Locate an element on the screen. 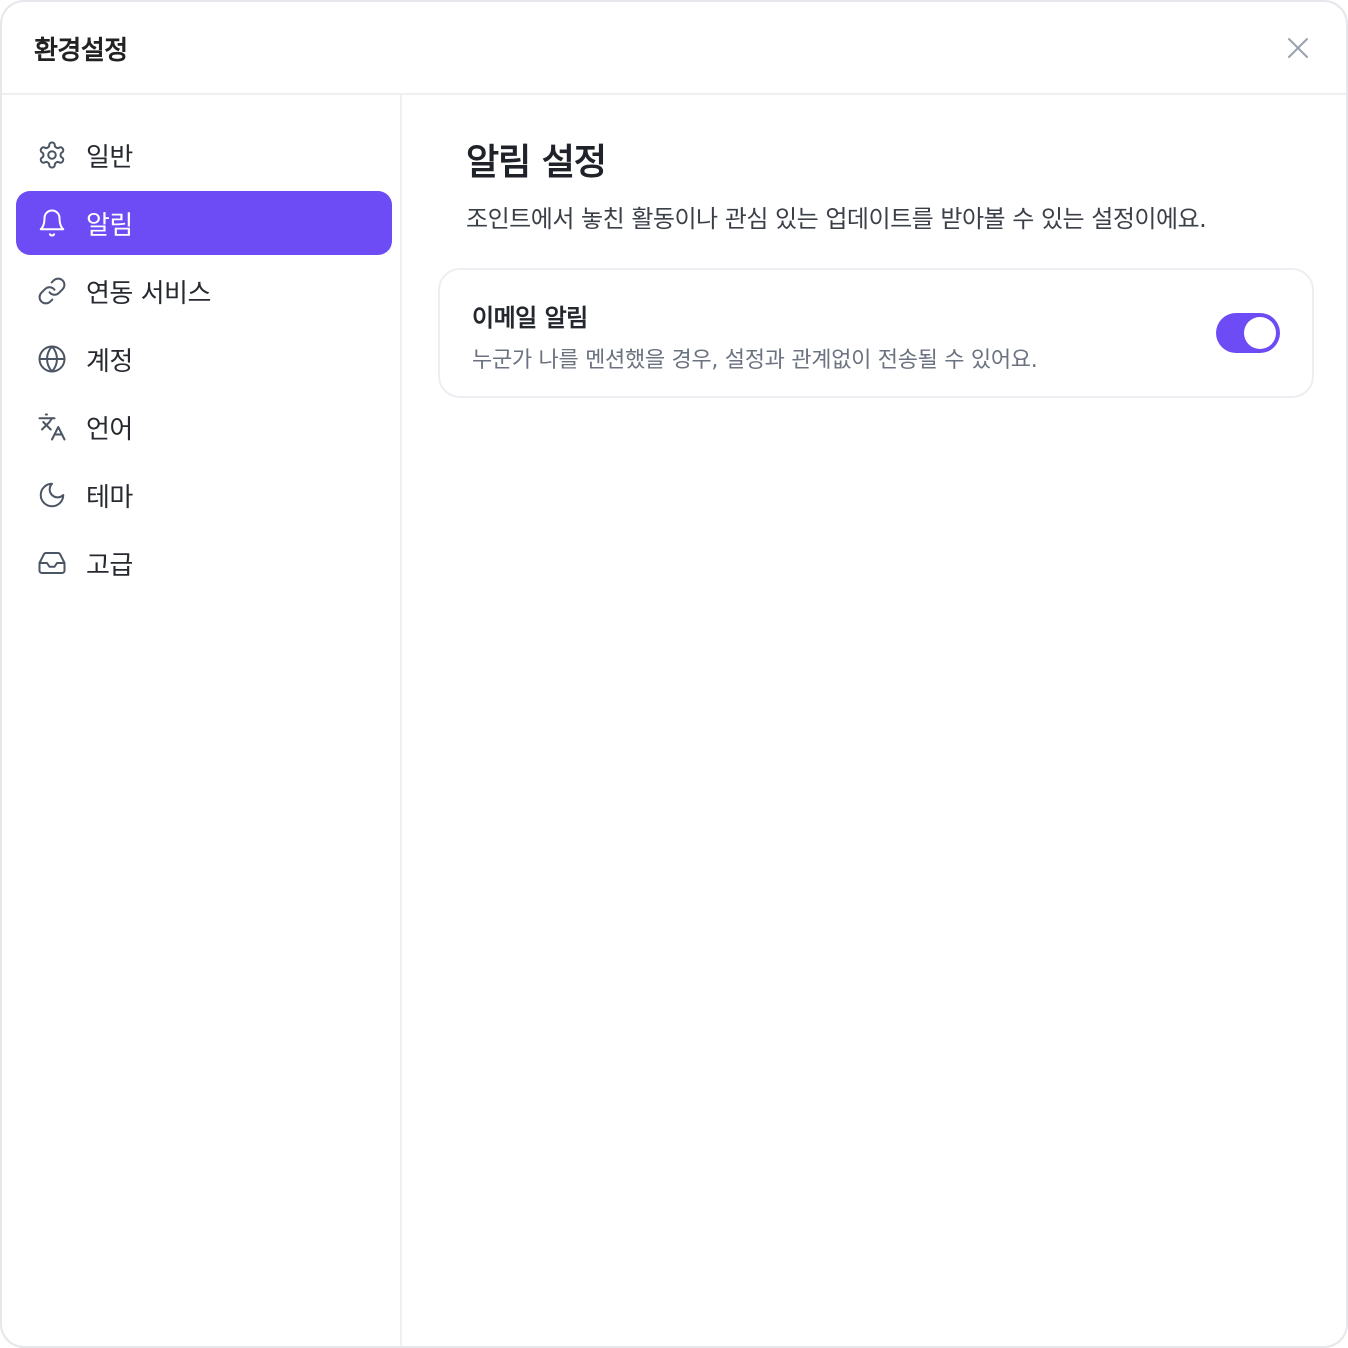 The width and height of the screenshot is (1348, 1348). sidebar-item-label: 고급 is located at coordinates (109, 565).